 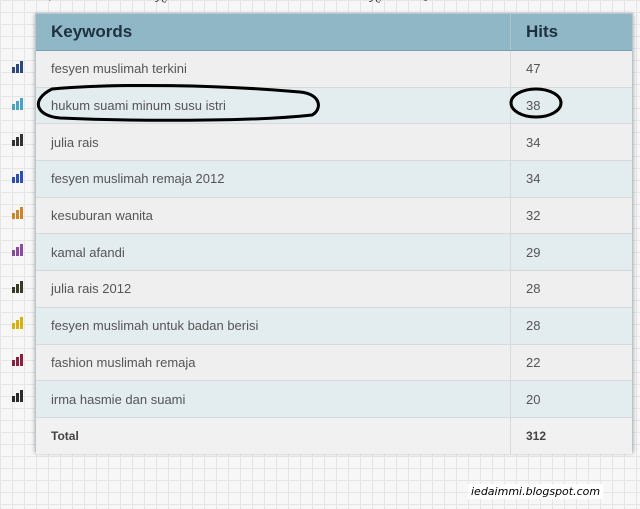 What do you see at coordinates (46, 2) in the screenshot?
I see `cut-label: hu` at bounding box center [46, 2].